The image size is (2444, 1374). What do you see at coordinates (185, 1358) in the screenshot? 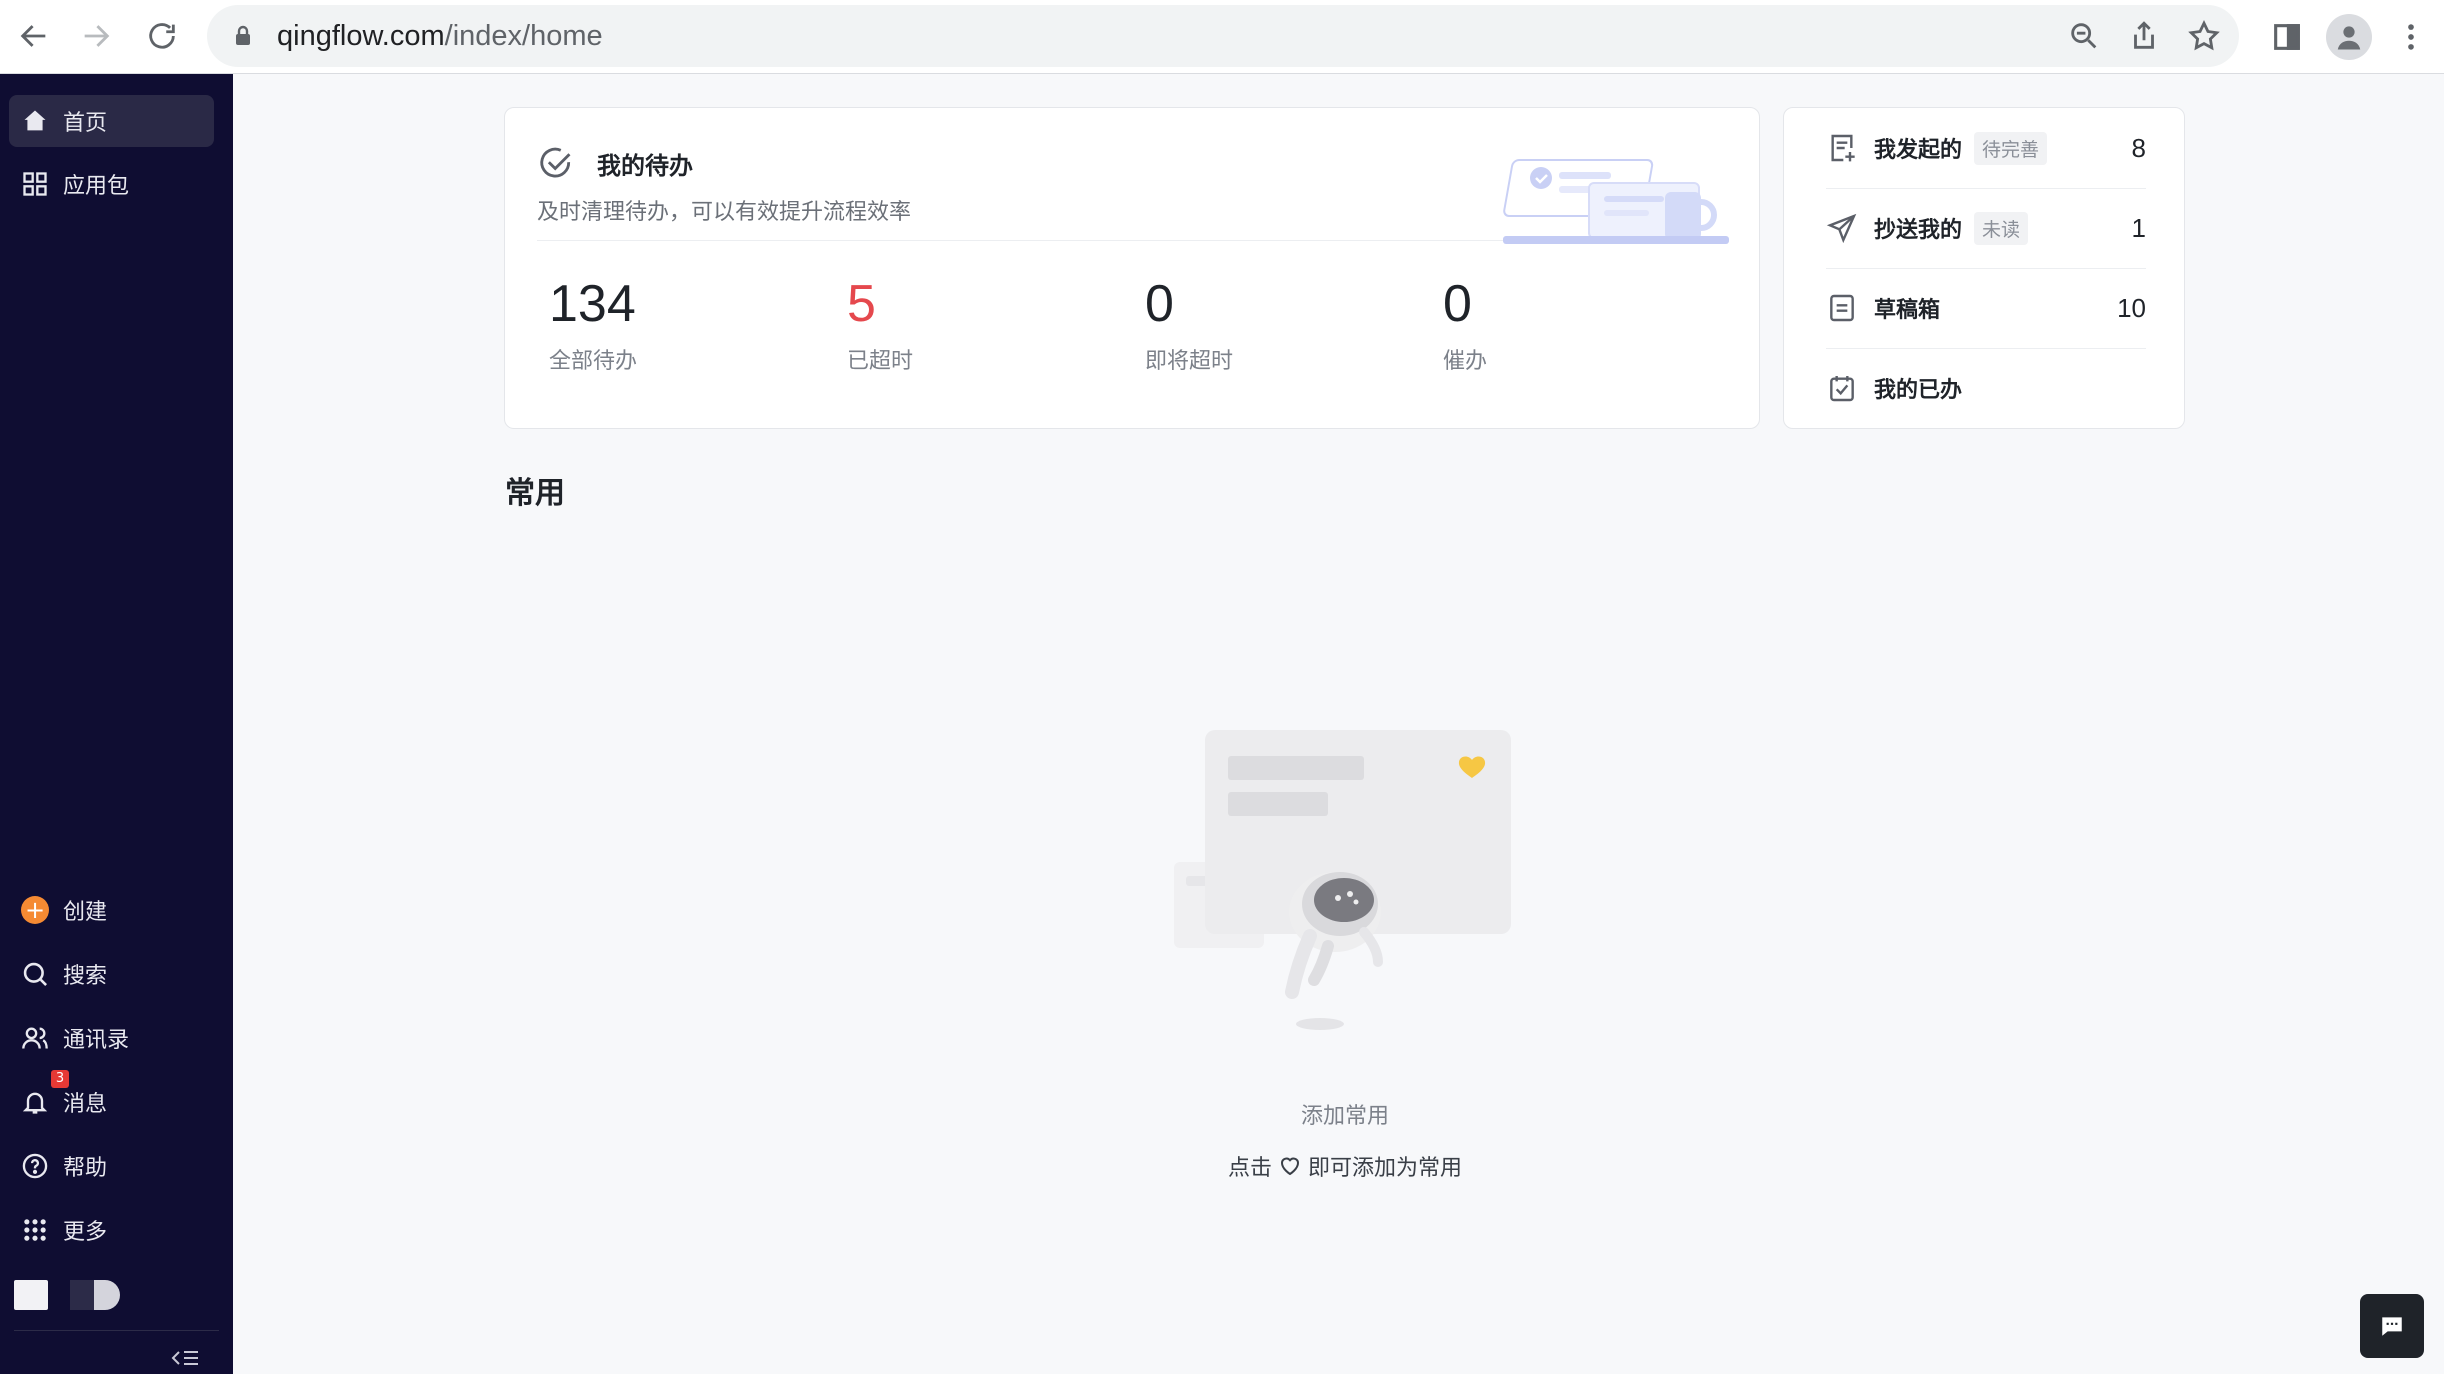
I see `collapse-sidebar-icon` at bounding box center [185, 1358].